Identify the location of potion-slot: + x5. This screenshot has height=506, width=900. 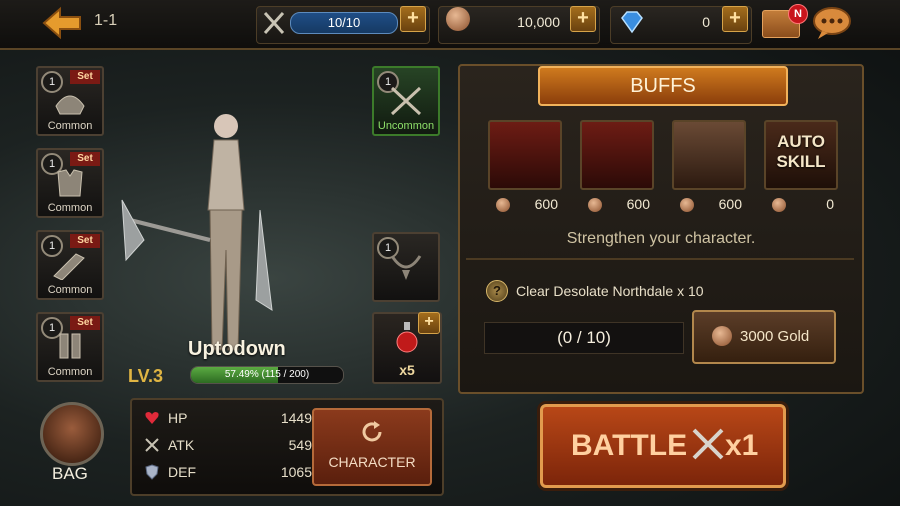
(407, 348).